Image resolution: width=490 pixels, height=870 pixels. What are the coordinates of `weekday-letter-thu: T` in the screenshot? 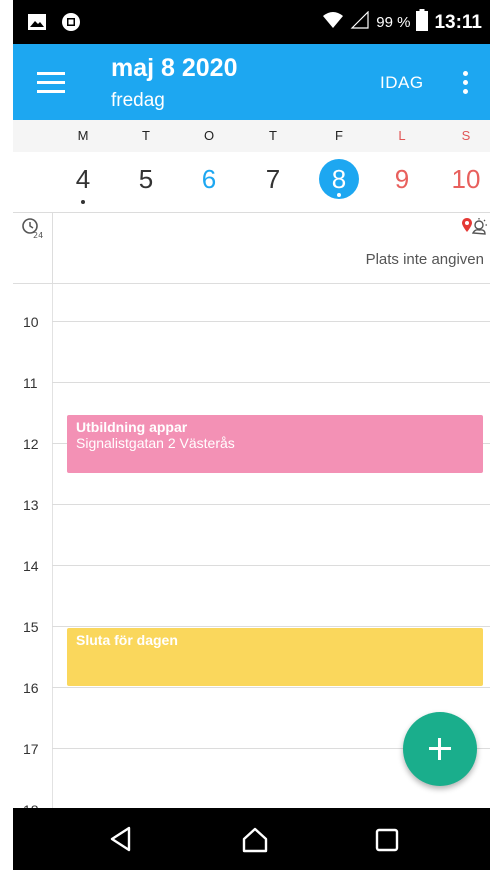 It's located at (273, 135).